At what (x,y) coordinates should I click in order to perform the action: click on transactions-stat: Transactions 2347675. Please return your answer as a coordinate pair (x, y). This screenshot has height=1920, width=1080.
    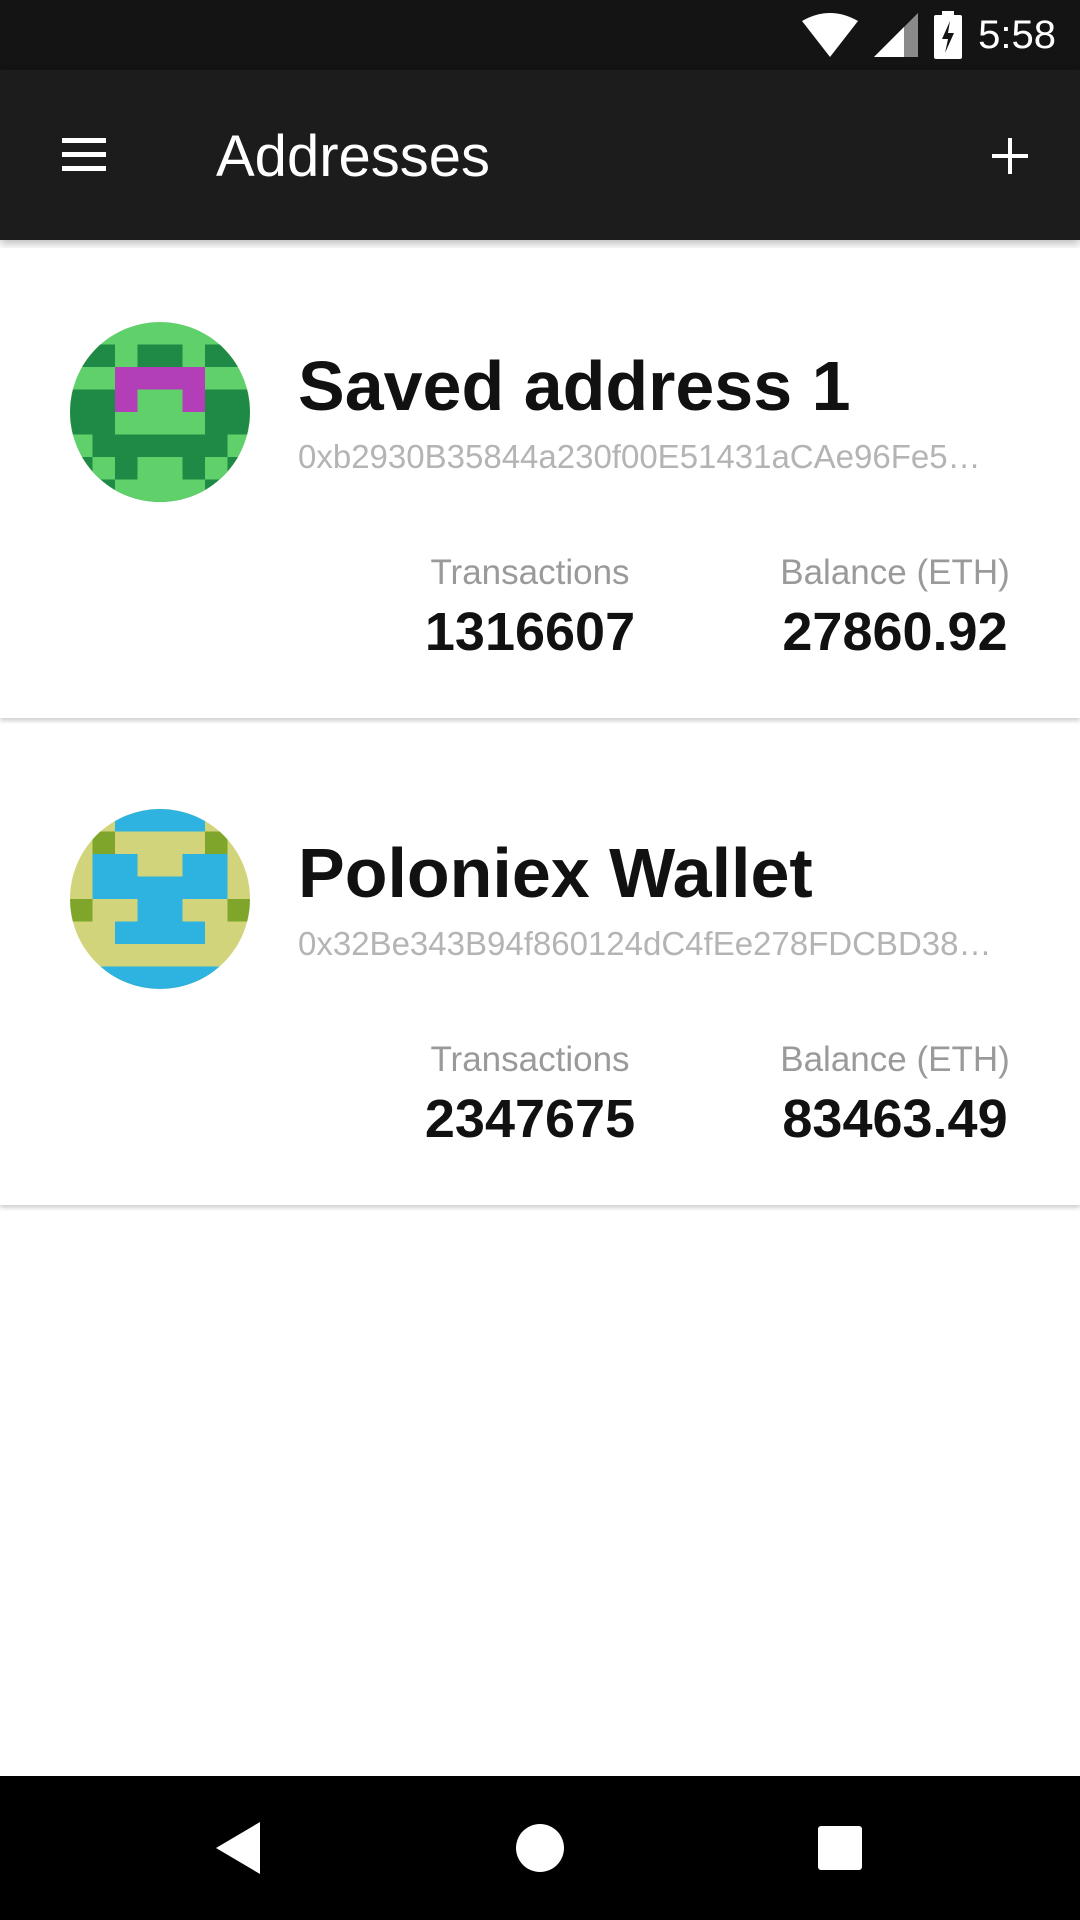
    Looking at the image, I should click on (530, 1095).